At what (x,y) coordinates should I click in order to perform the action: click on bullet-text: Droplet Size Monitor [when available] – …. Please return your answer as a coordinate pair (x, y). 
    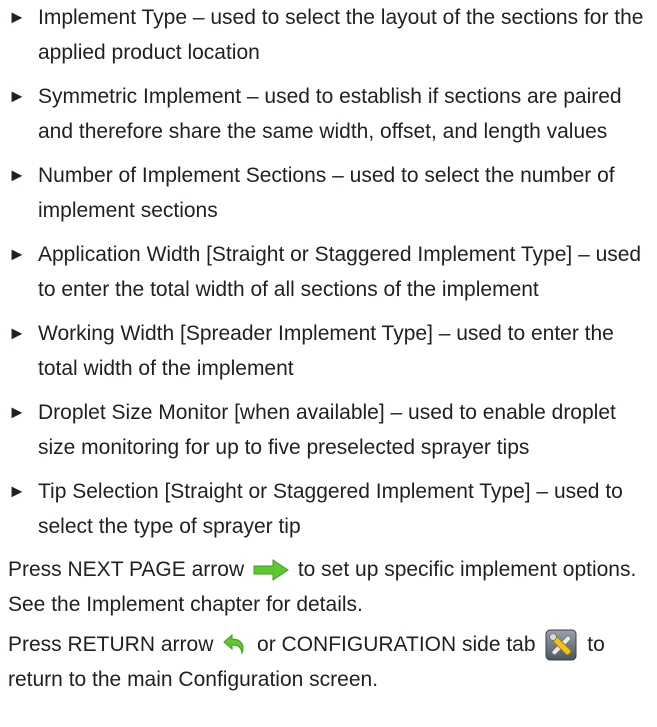
    Looking at the image, I should click on (327, 430).